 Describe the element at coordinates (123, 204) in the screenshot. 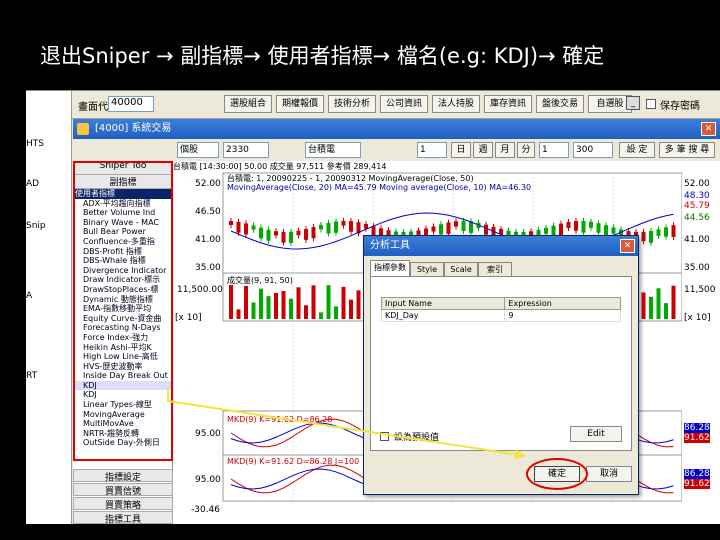

I see `indicator-item: ADX-平均趨向指標` at that location.